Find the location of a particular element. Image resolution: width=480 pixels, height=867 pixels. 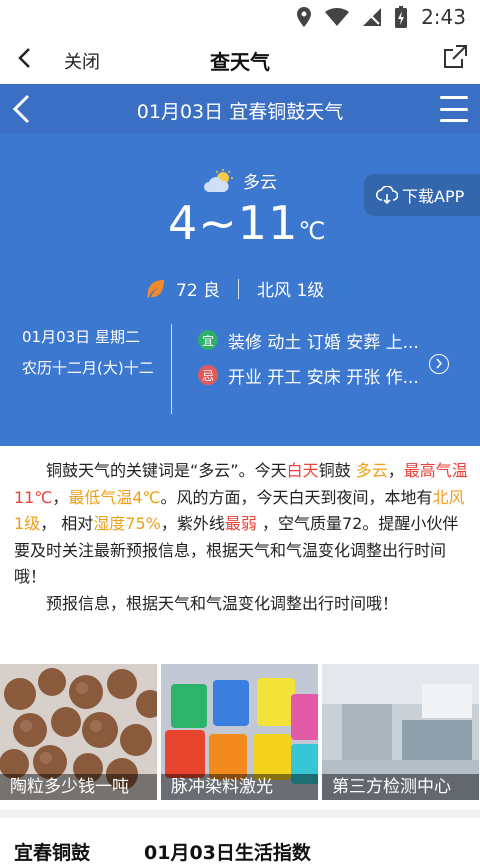

ad-caption: 脉冲染料激光 is located at coordinates (239, 787).